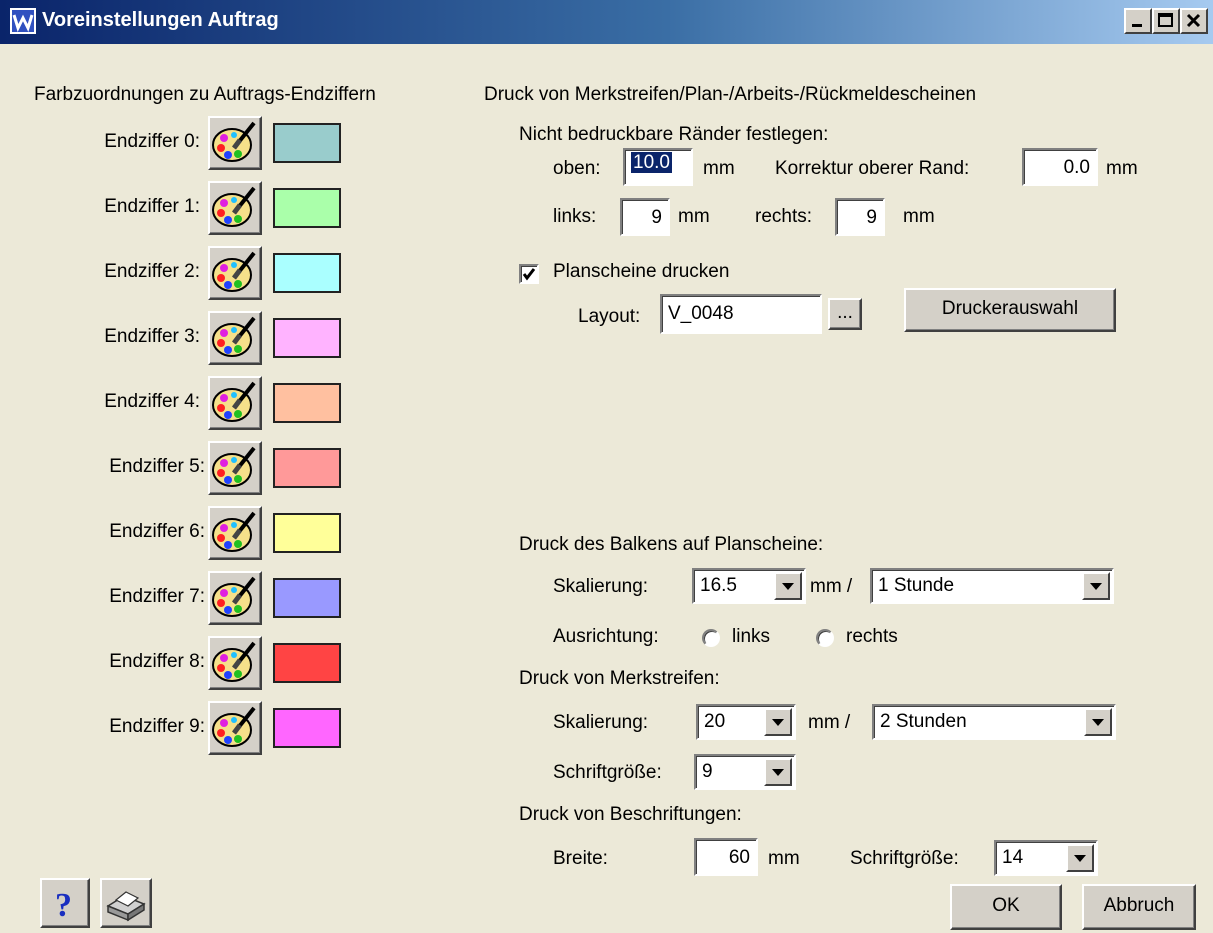 Image resolution: width=1213 pixels, height=933 pixels. I want to click on endziffer-label: Endziffer 5:, so click(157, 466).